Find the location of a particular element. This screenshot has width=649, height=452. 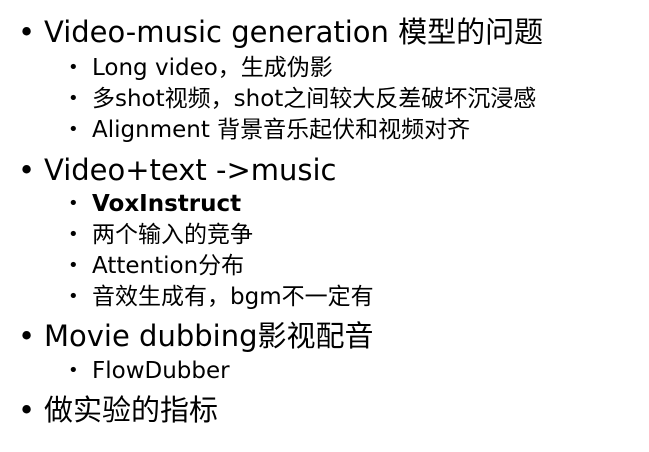

bullet-item-experiment-metrics: • 做实验的指标 is located at coordinates (118, 410).